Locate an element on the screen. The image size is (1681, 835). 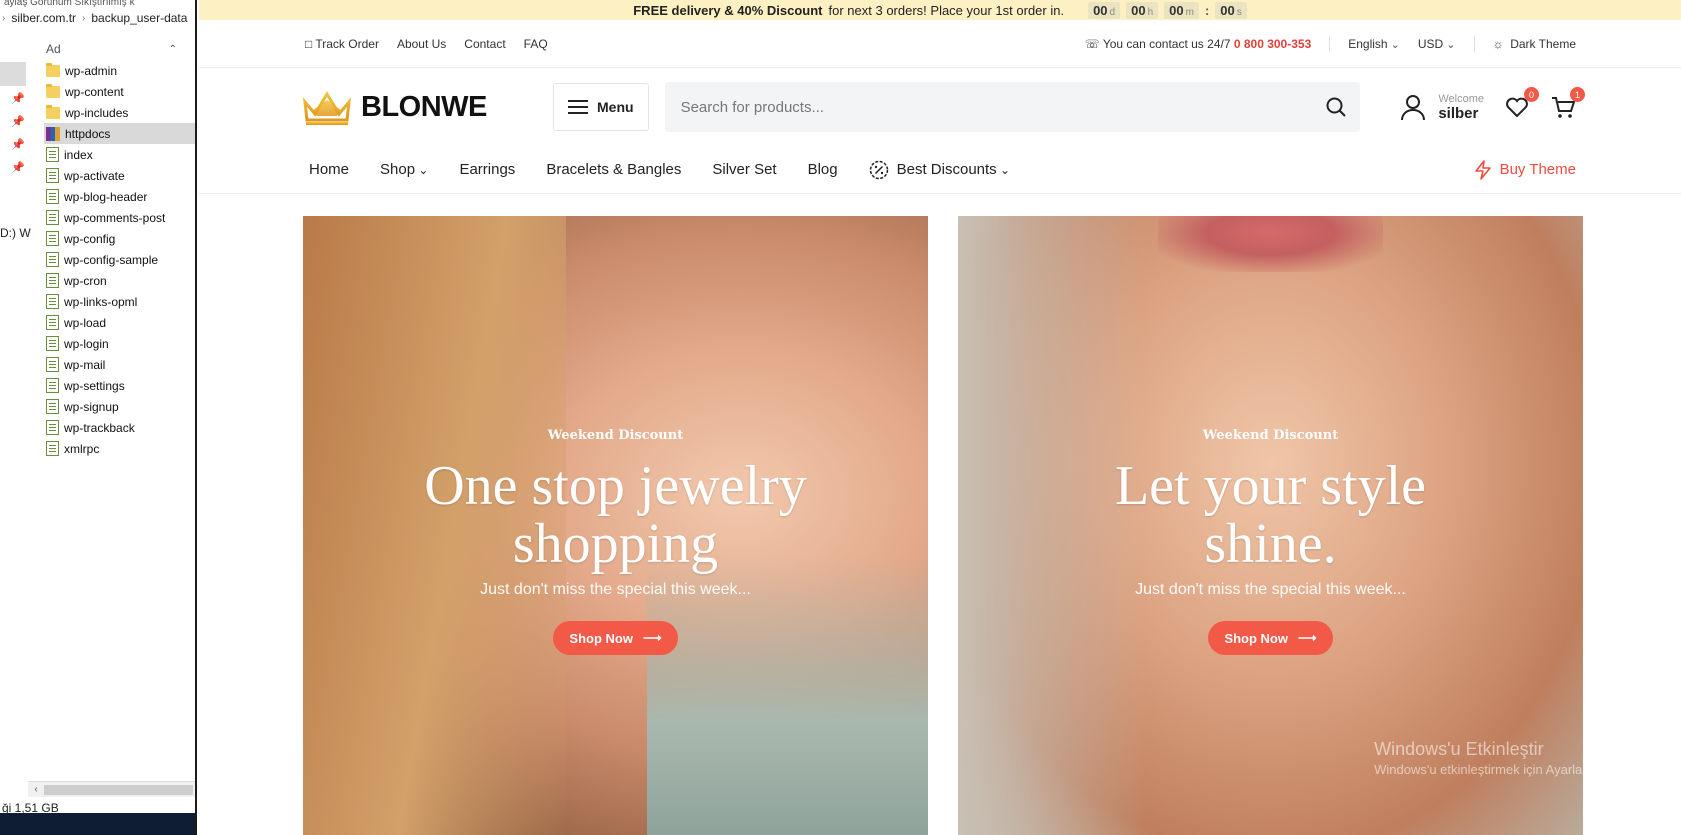
file-list-item: wp-comments-post is located at coordinates (119, 217).